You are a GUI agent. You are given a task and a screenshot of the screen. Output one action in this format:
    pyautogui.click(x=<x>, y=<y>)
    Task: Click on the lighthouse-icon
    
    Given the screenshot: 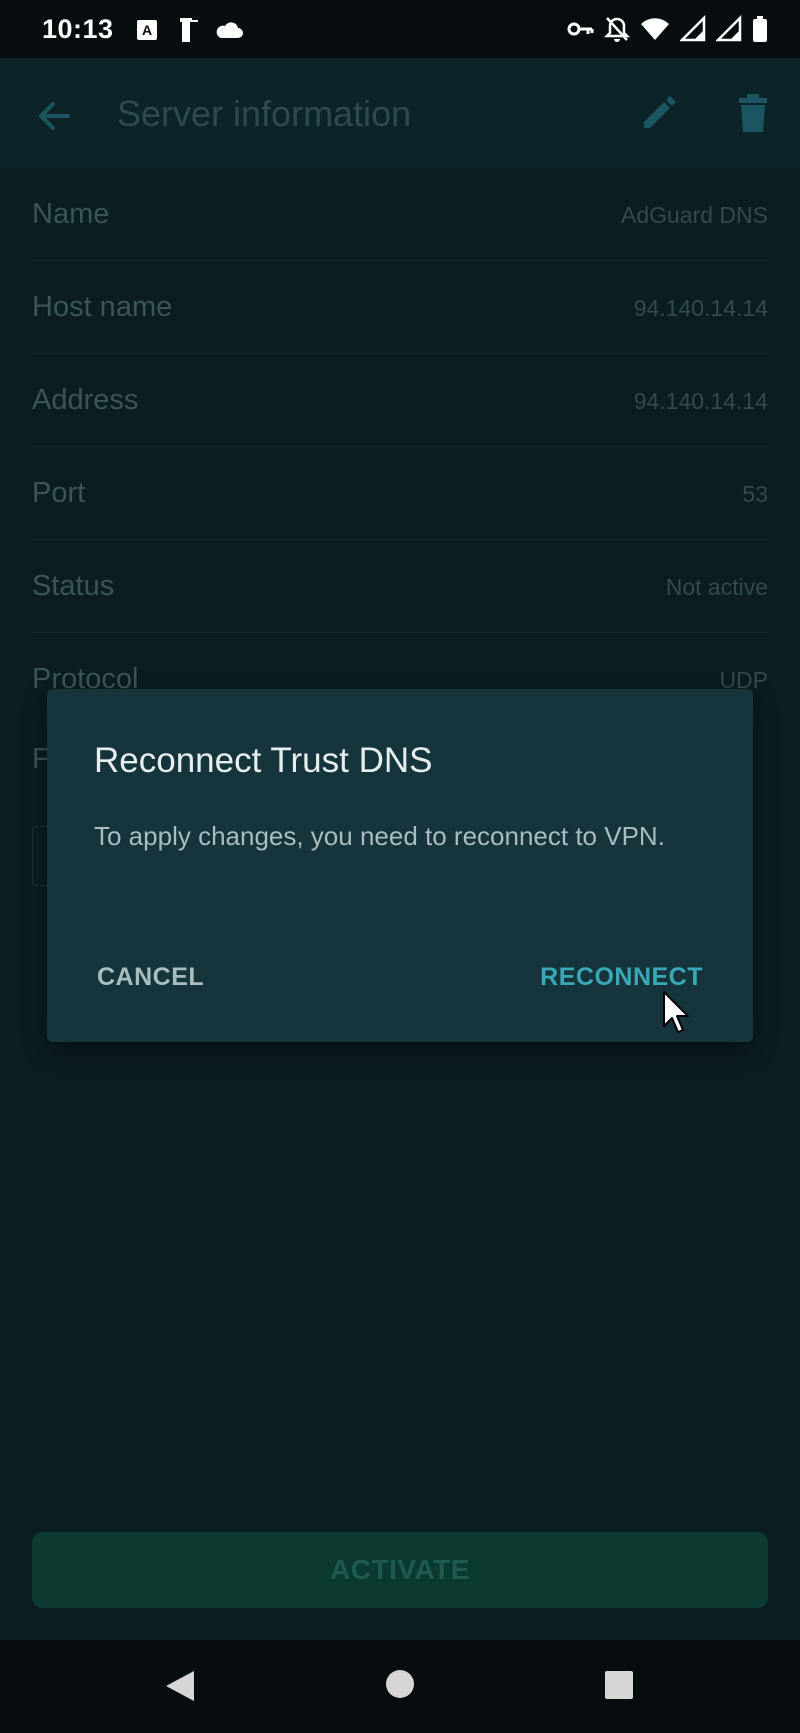 What is the action you would take?
    pyautogui.click(x=189, y=30)
    